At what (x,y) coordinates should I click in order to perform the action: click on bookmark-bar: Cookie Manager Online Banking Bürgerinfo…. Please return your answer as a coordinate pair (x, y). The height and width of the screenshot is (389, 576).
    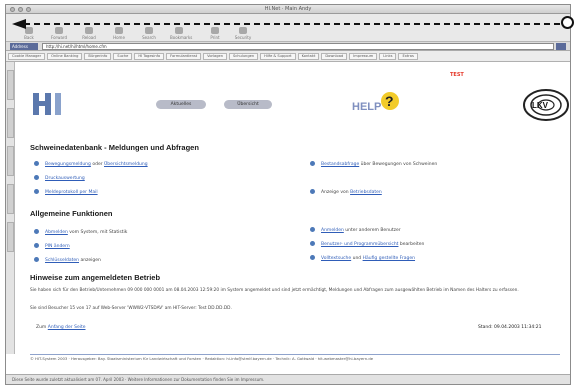
    Looking at the image, I should click on (288, 56).